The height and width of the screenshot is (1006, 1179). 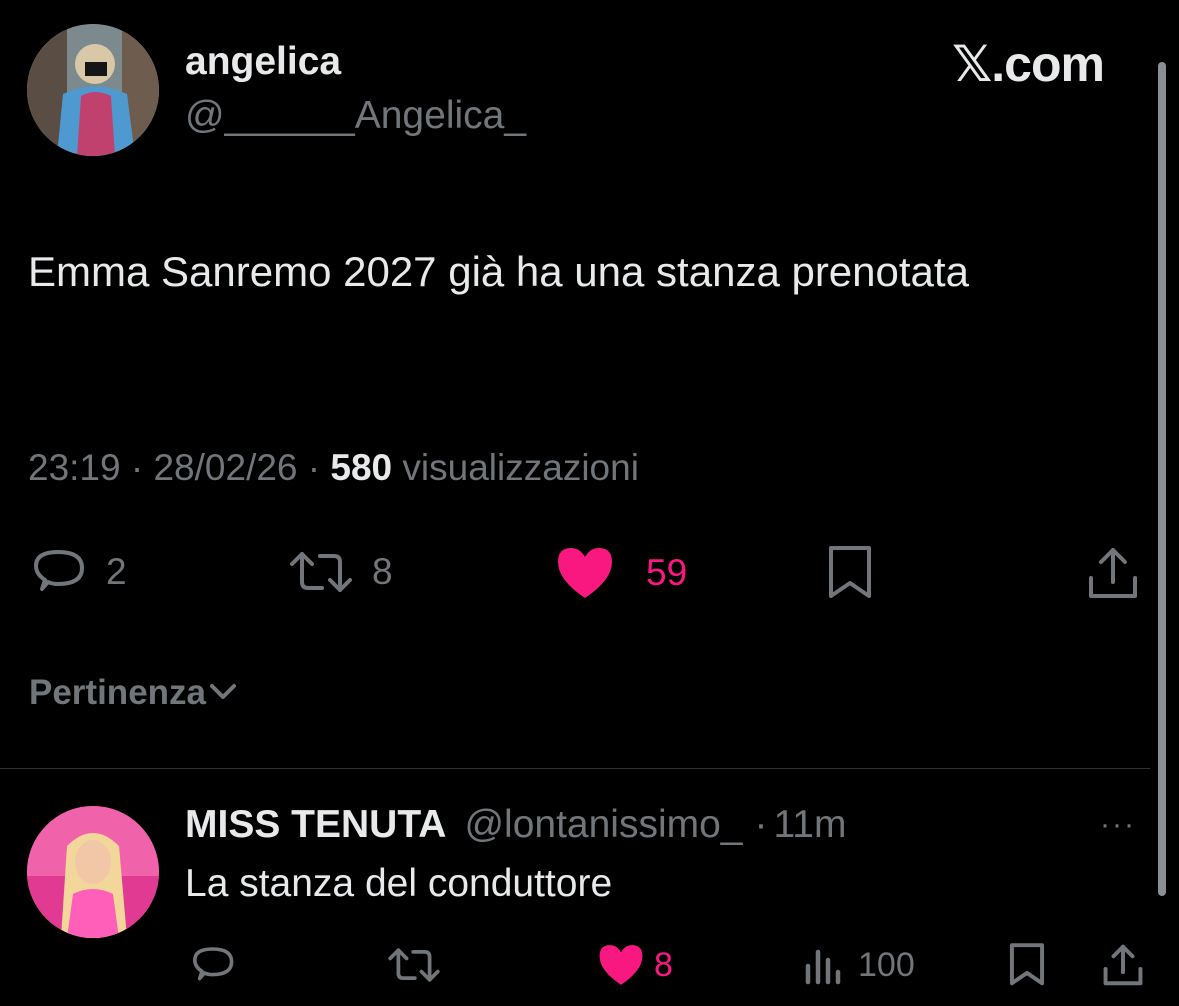 What do you see at coordinates (355, 116) in the screenshot?
I see `author-handle: @______Angelica_` at bounding box center [355, 116].